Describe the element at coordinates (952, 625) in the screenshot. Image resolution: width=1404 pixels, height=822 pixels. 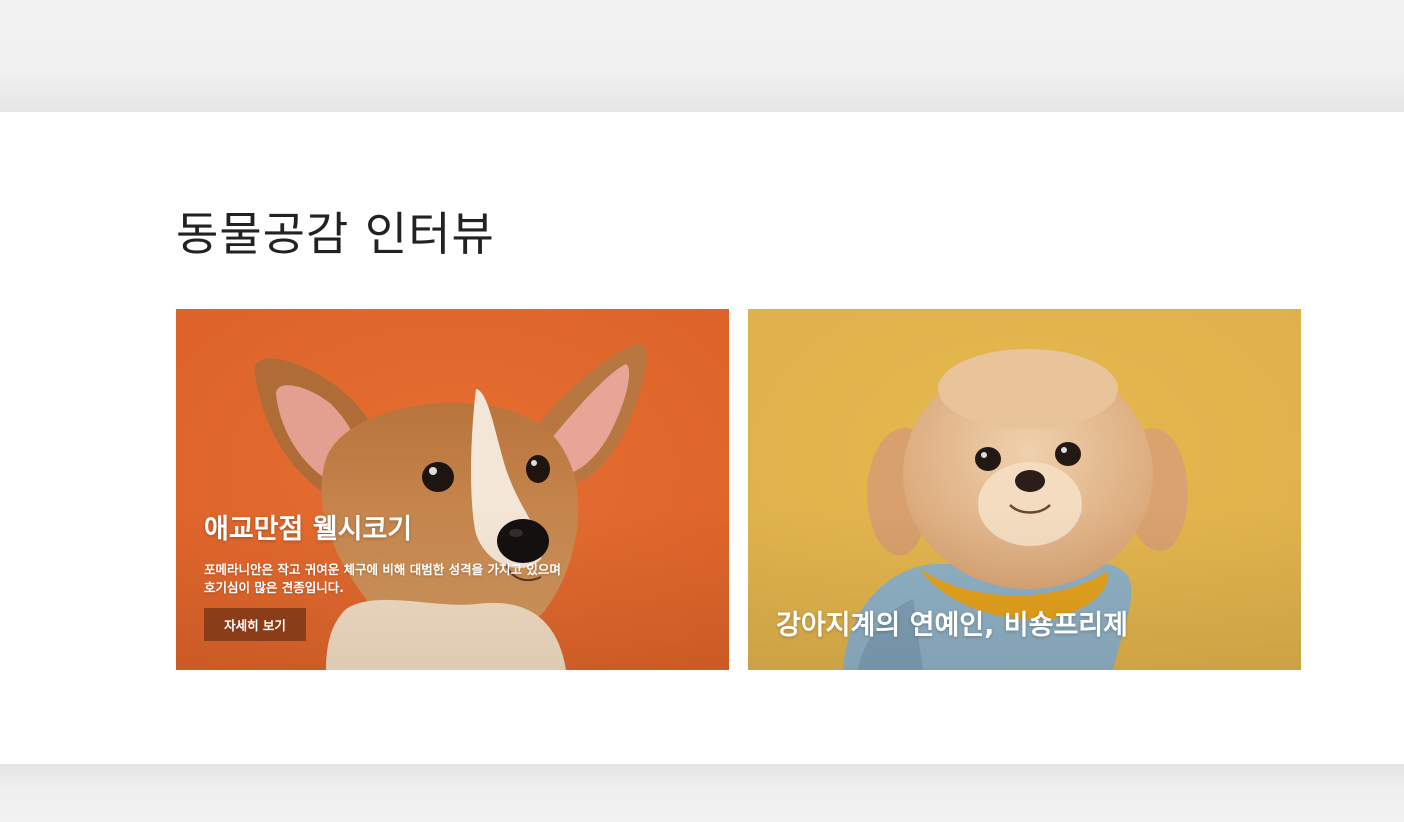
I see `card-title: 강아지계의 연예인, 비숑프리제` at that location.